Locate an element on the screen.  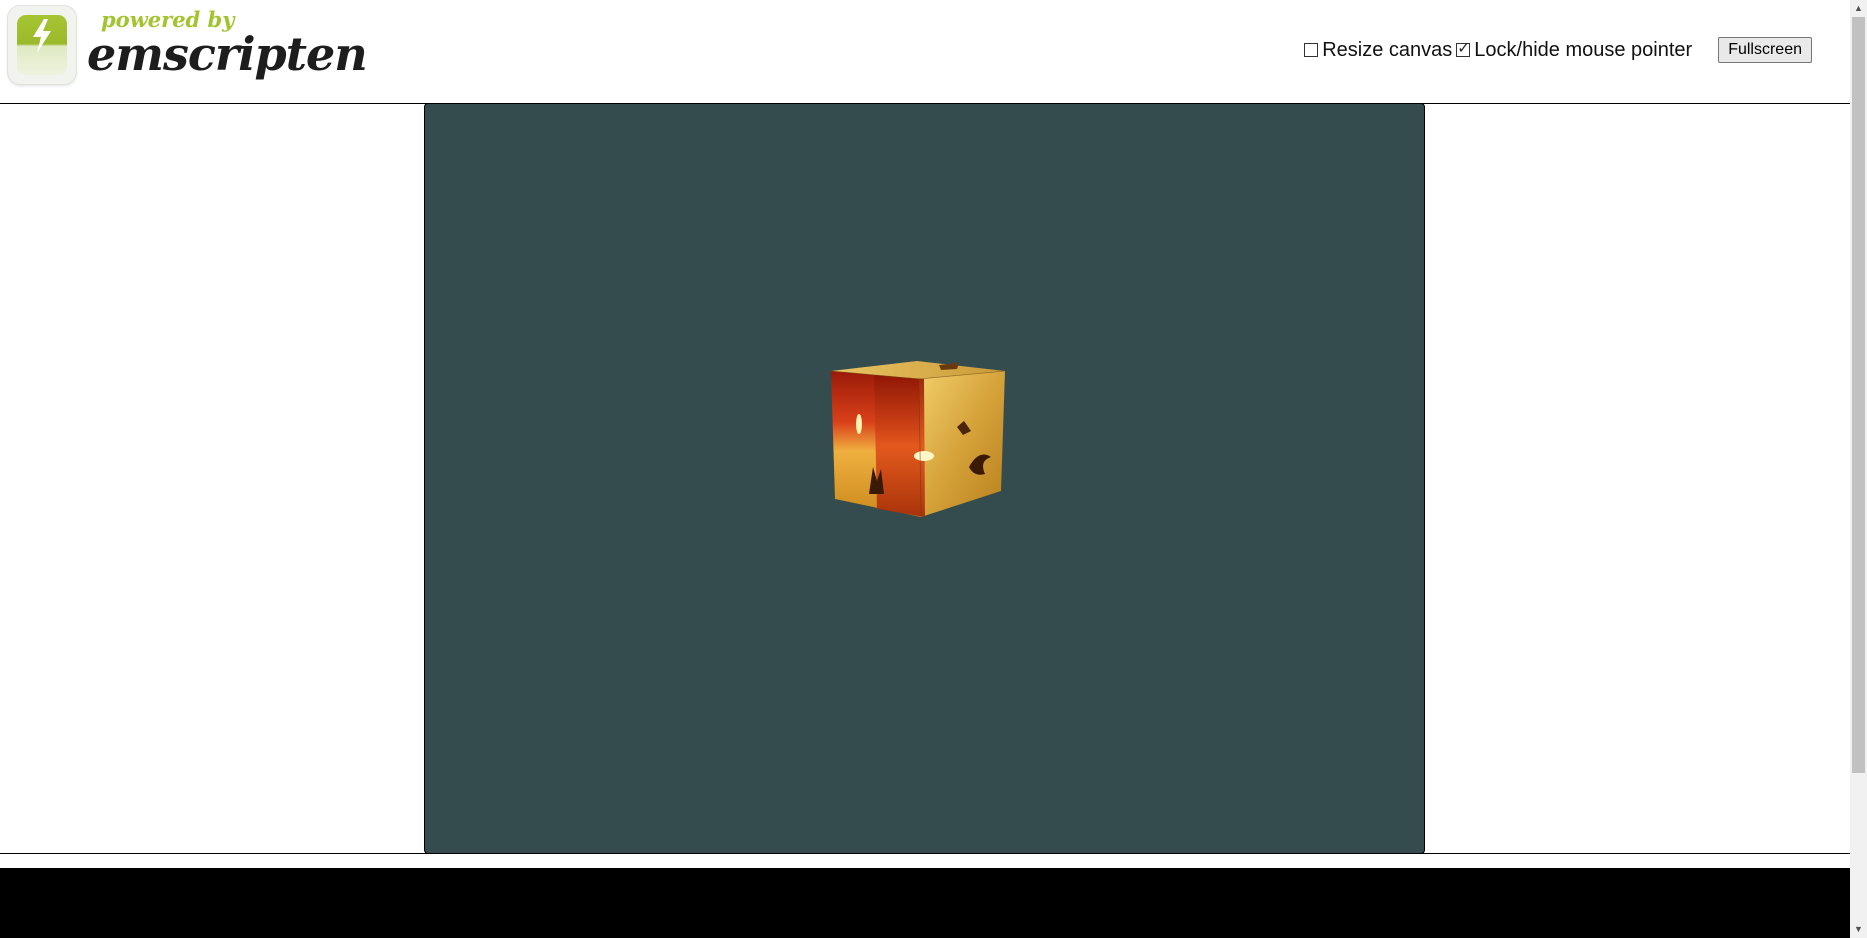
resize-canvas-checkbox: Resize canvas is located at coordinates (1378, 50).